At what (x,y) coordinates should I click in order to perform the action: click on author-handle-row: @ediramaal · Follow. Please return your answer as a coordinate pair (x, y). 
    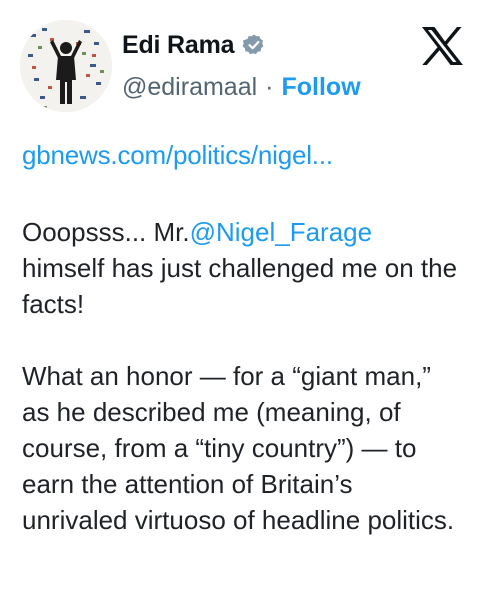
    Looking at the image, I should click on (241, 87).